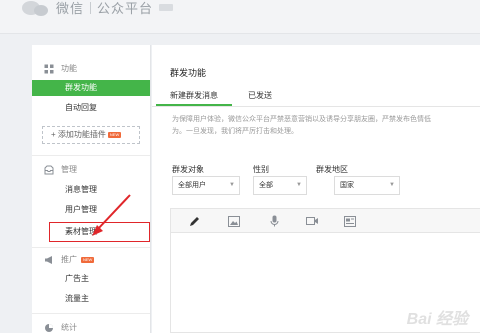 This screenshot has width=480, height=333. Describe the element at coordinates (194, 221) in the screenshot. I see `pencil-icon` at that location.